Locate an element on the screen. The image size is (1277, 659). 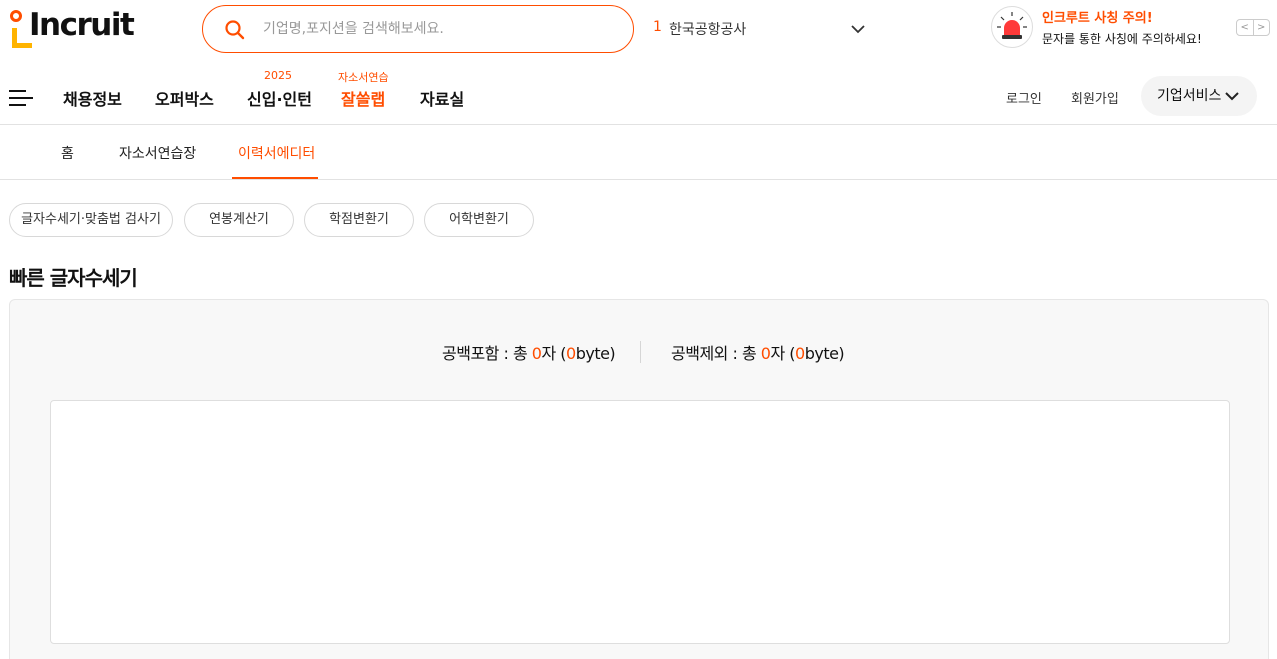
popular-ranking: 1 한국공항공사 is located at coordinates (763, 29).